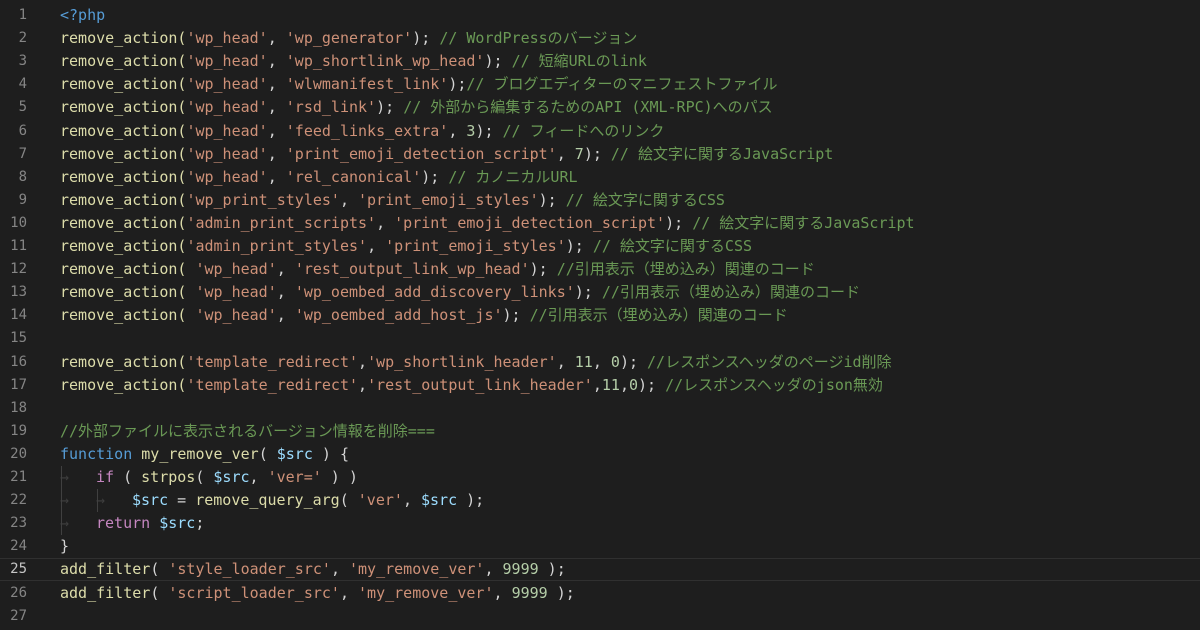  What do you see at coordinates (97, 501) in the screenshot?
I see `indent-guide` at bounding box center [97, 501].